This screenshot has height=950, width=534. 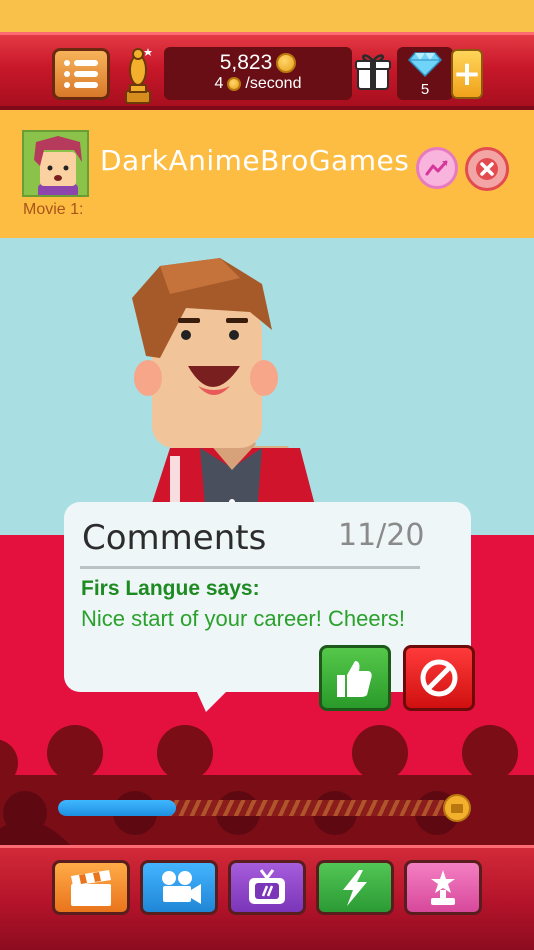 I want to click on money-panel: 5,823 4 /second, so click(x=258, y=73).